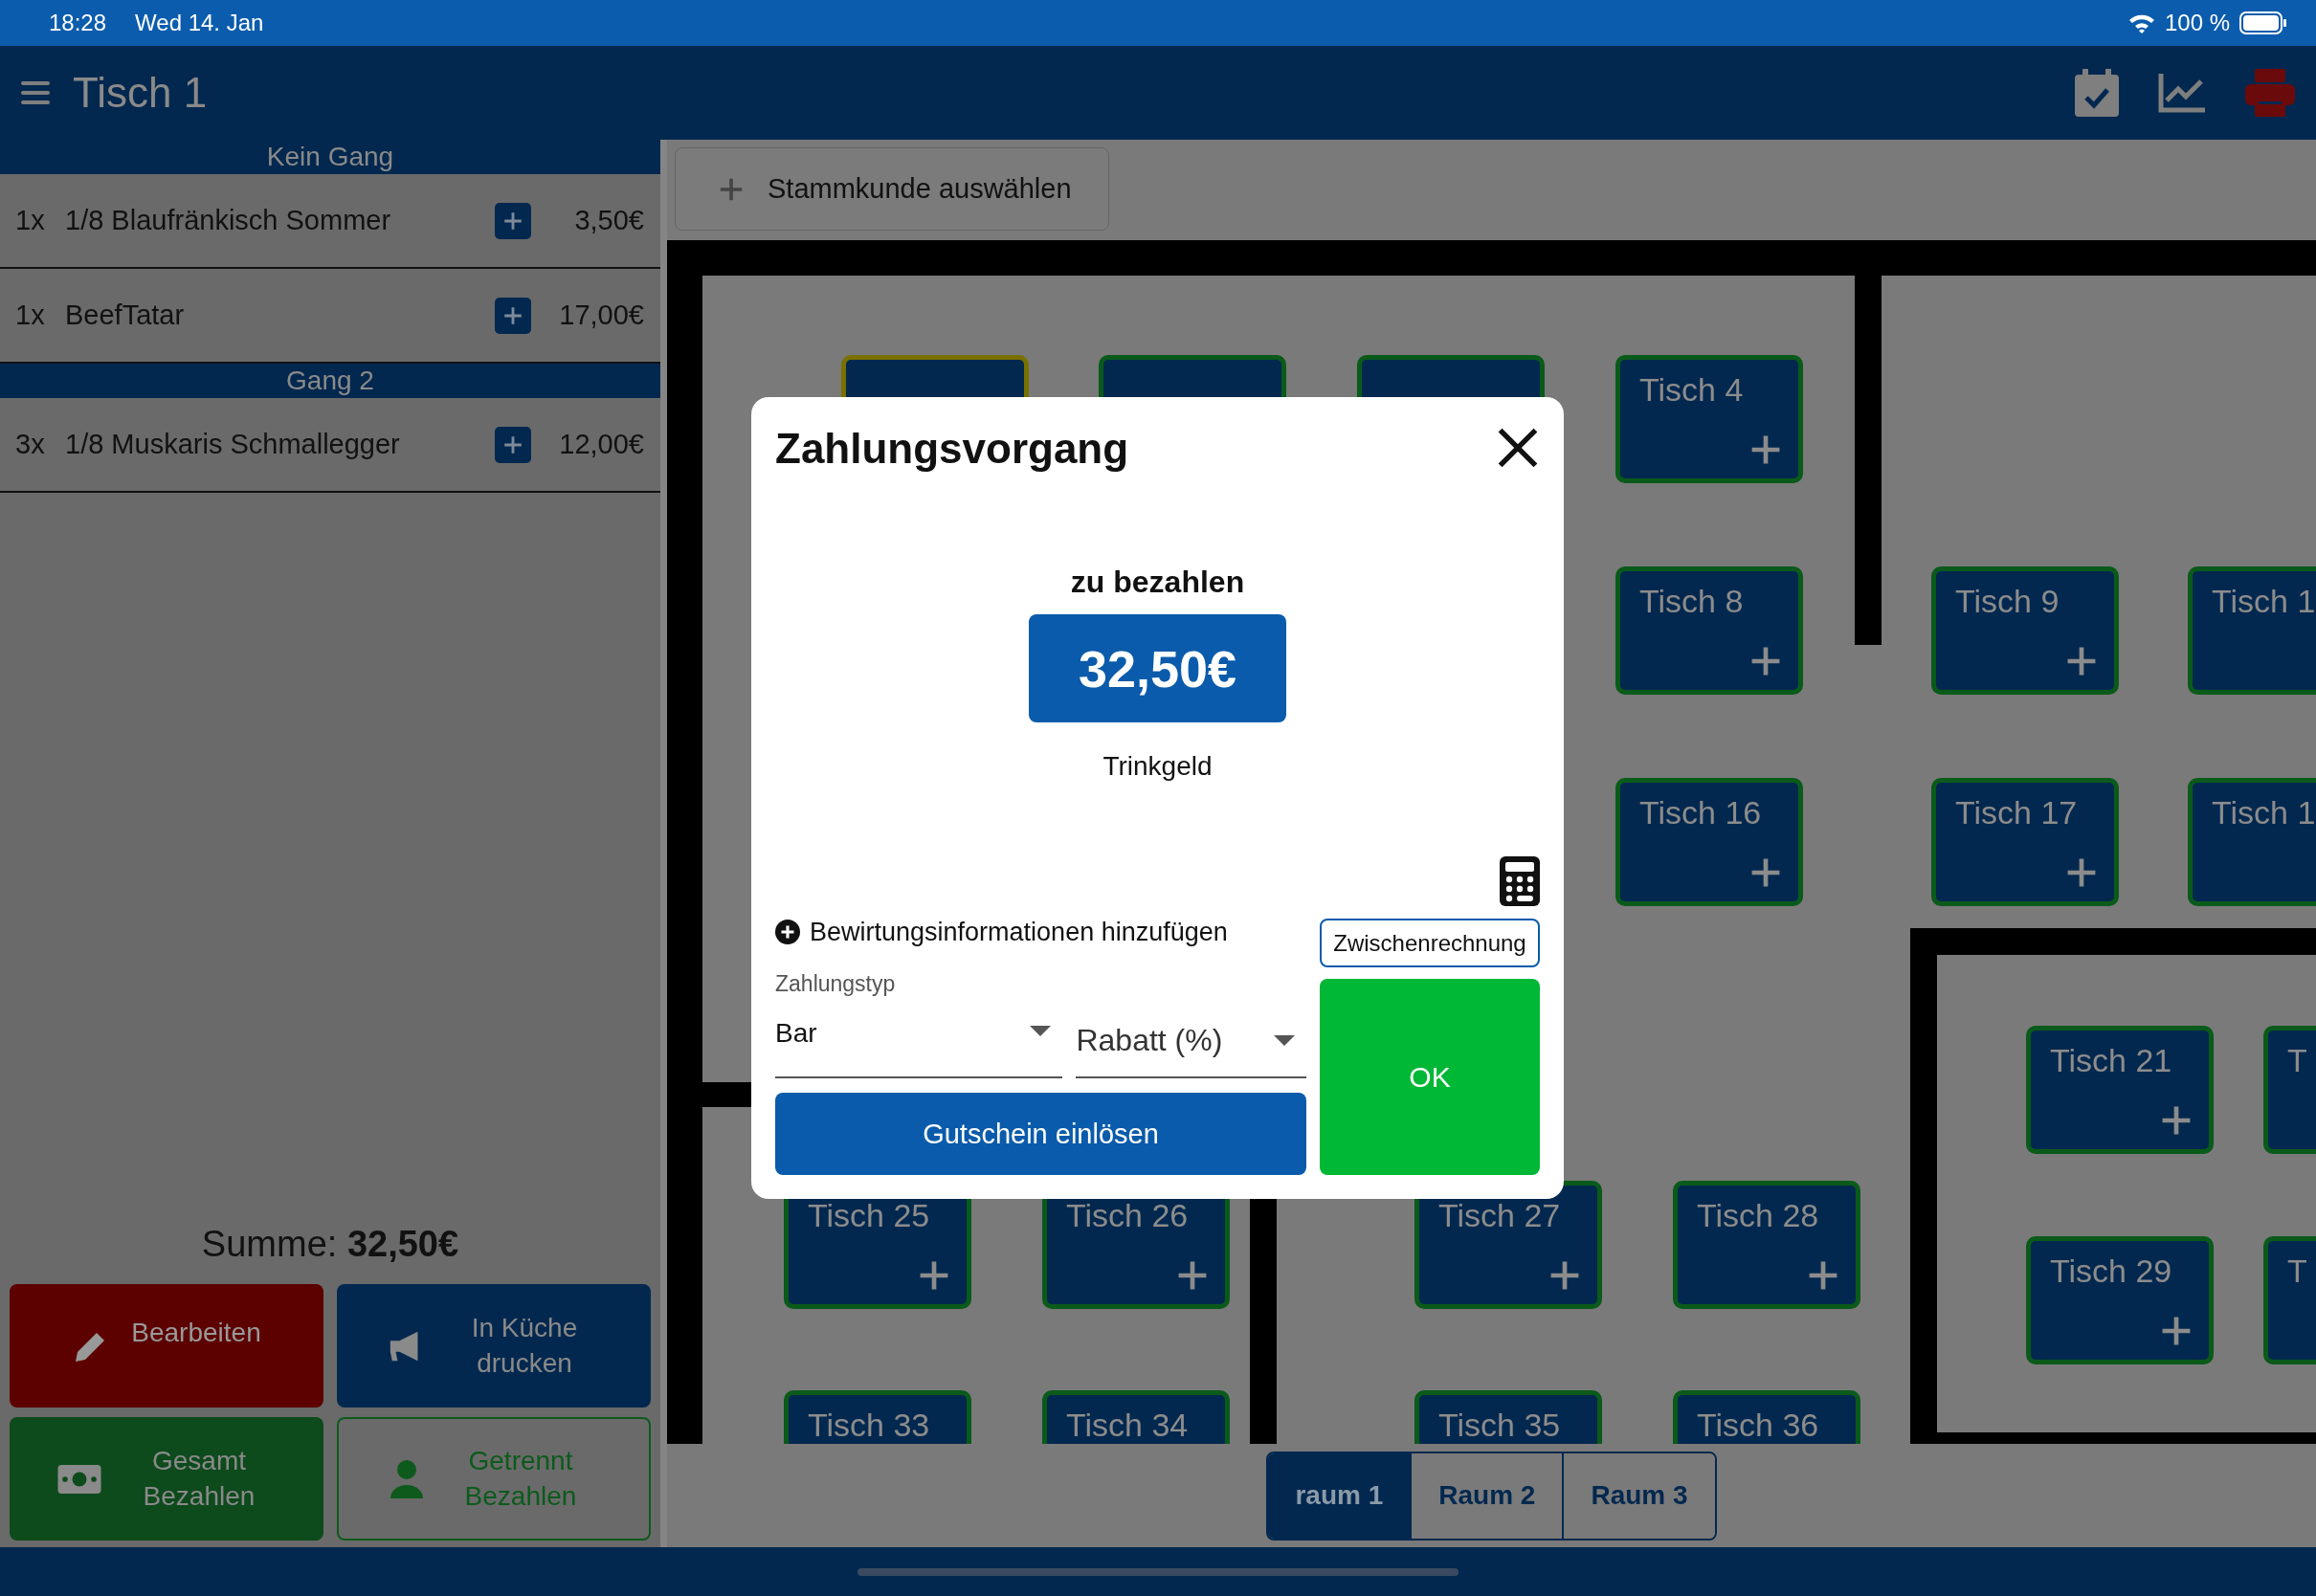 Image resolution: width=2316 pixels, height=1596 pixels. Describe the element at coordinates (78, 23) in the screenshot. I see `status-time: 18:28` at that location.